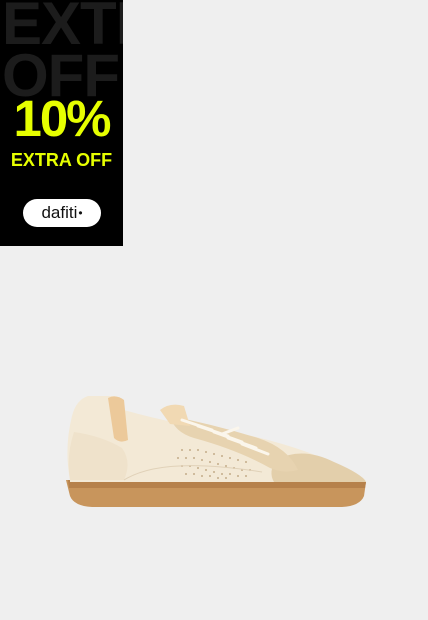 The height and width of the screenshot is (620, 428). I want to click on dafiti-logo: dafiti•, so click(62, 213).